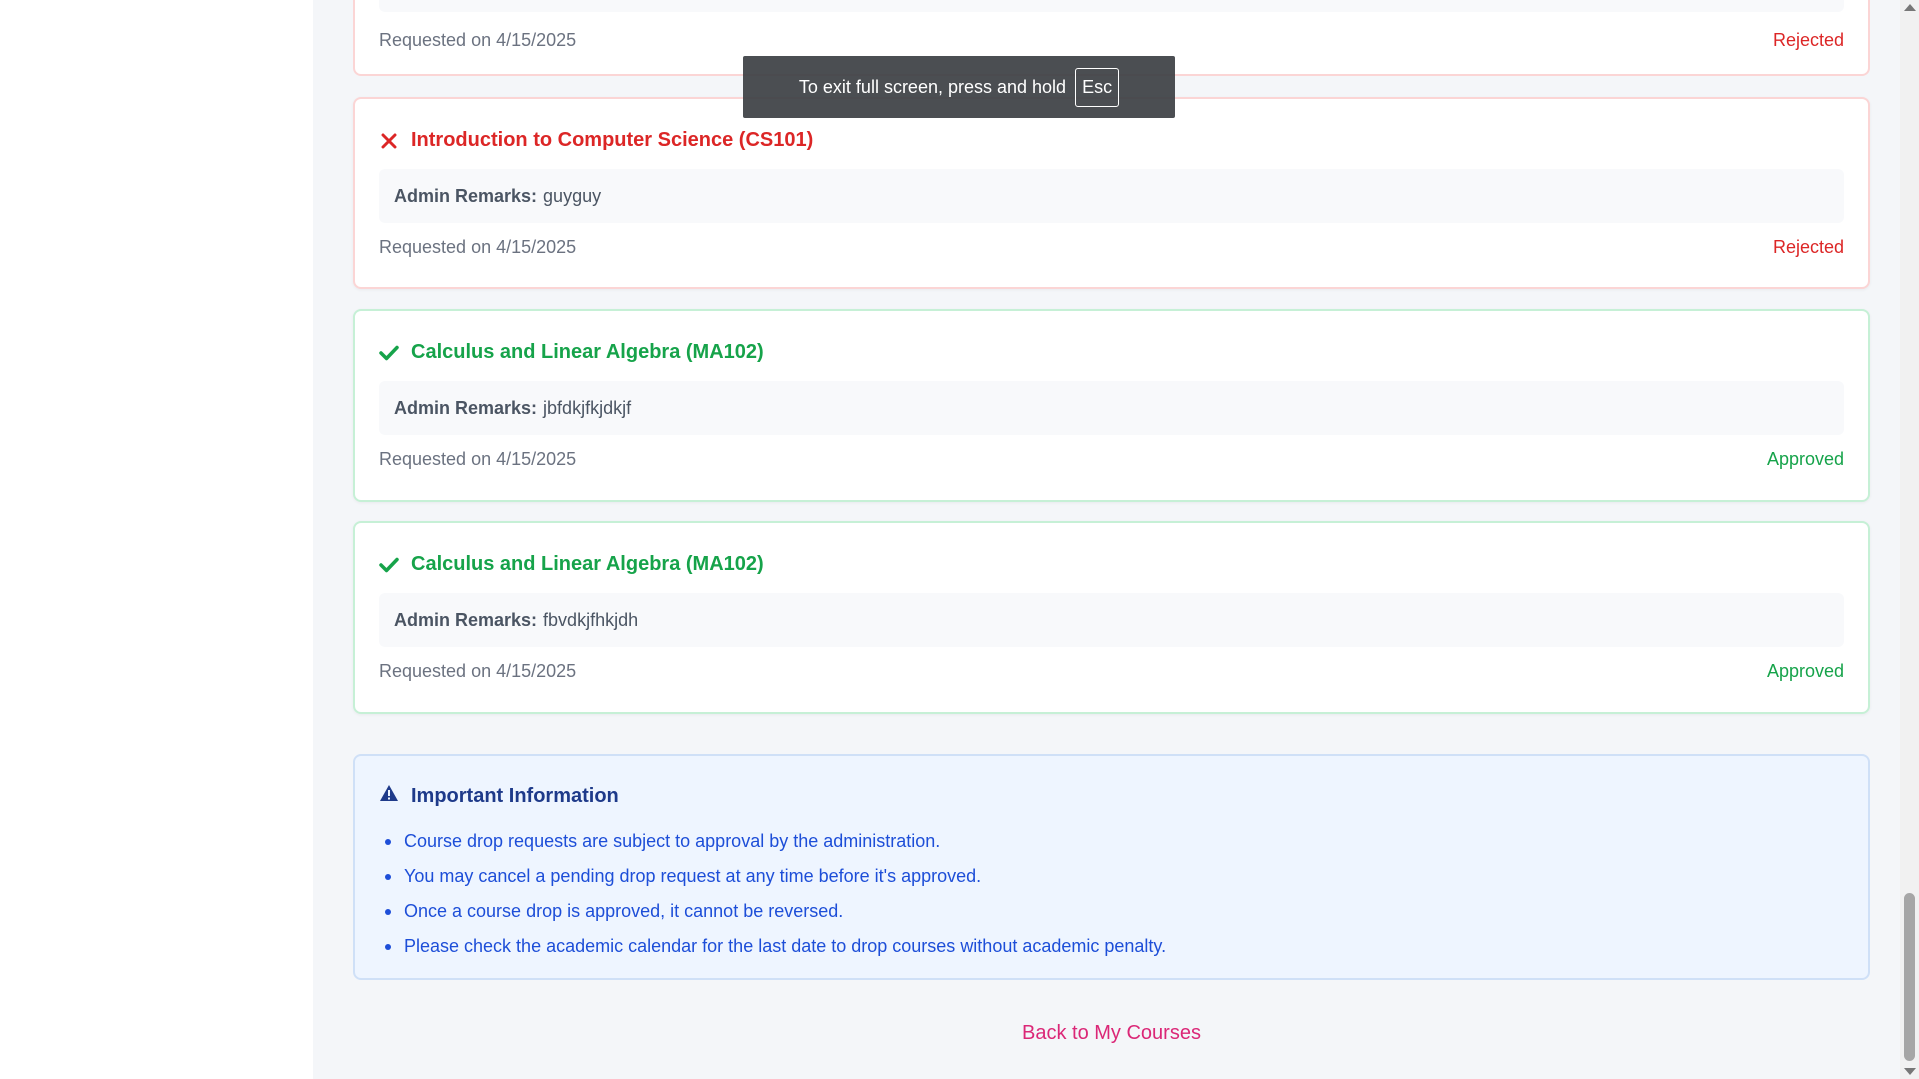 Image resolution: width=1919 pixels, height=1079 pixels. I want to click on scrollbar-thumb, so click(1909, 977).